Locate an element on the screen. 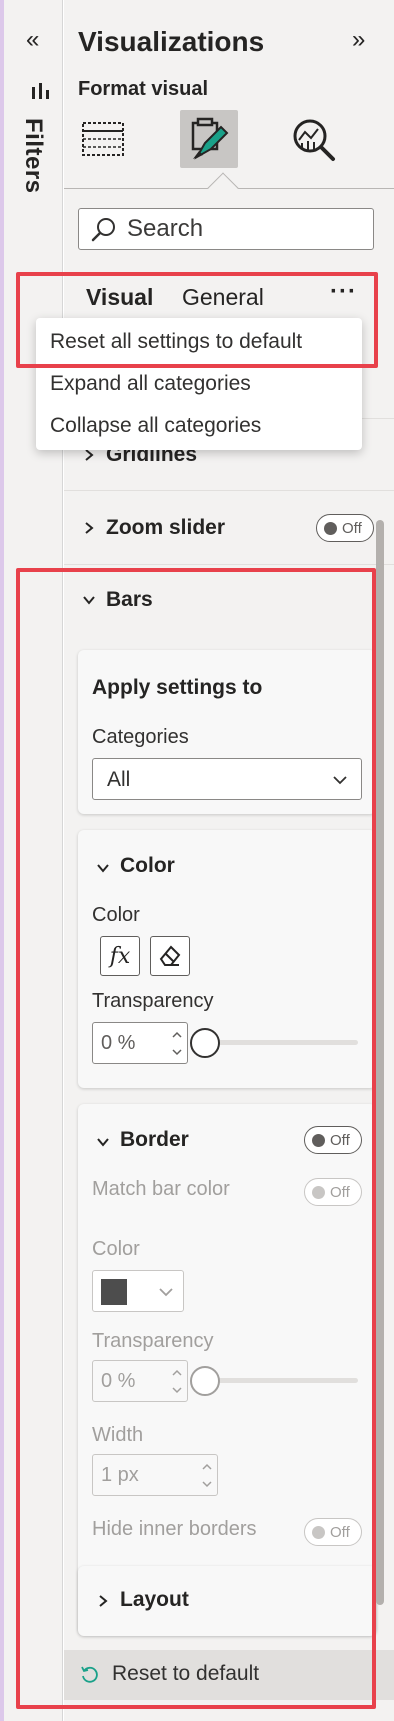 This screenshot has width=394, height=1721. conditional-formatting-button: fx is located at coordinates (120, 956).